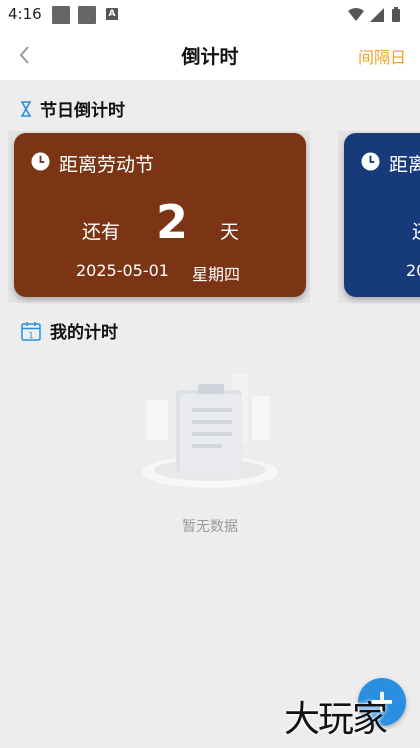  Describe the element at coordinates (382, 215) in the screenshot. I see `holiday-card: 距离 还 20` at that location.